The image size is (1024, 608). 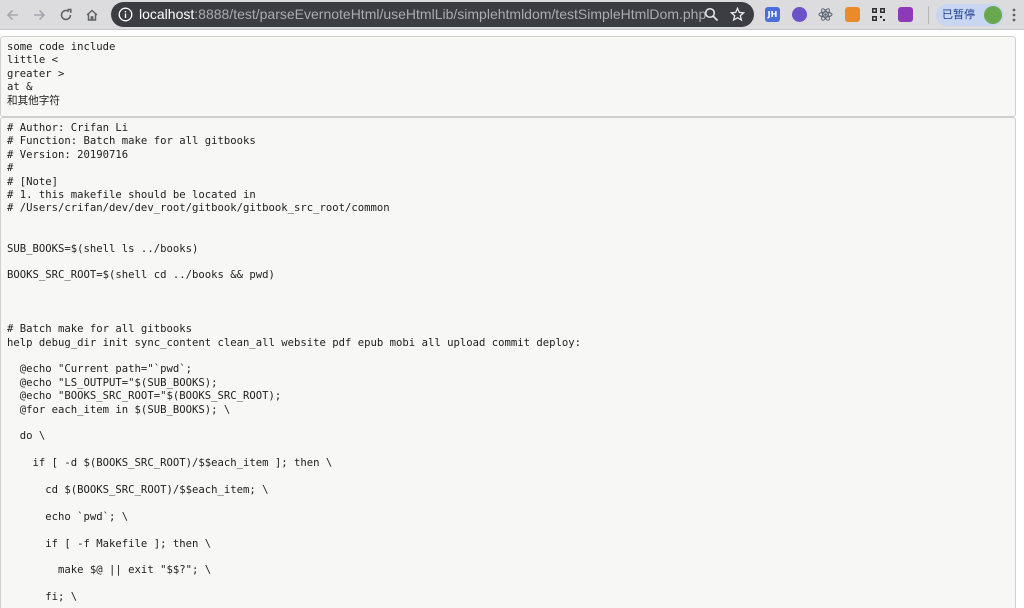 What do you see at coordinates (92, 15) in the screenshot?
I see `home-icon` at bounding box center [92, 15].